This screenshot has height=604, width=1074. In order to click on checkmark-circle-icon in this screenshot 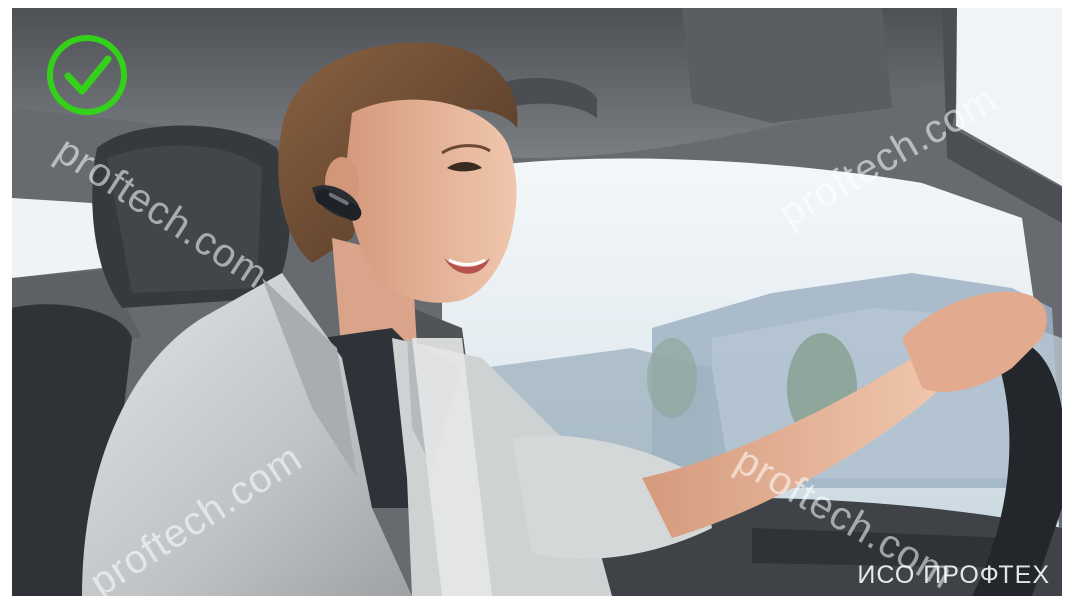, I will do `click(87, 75)`.